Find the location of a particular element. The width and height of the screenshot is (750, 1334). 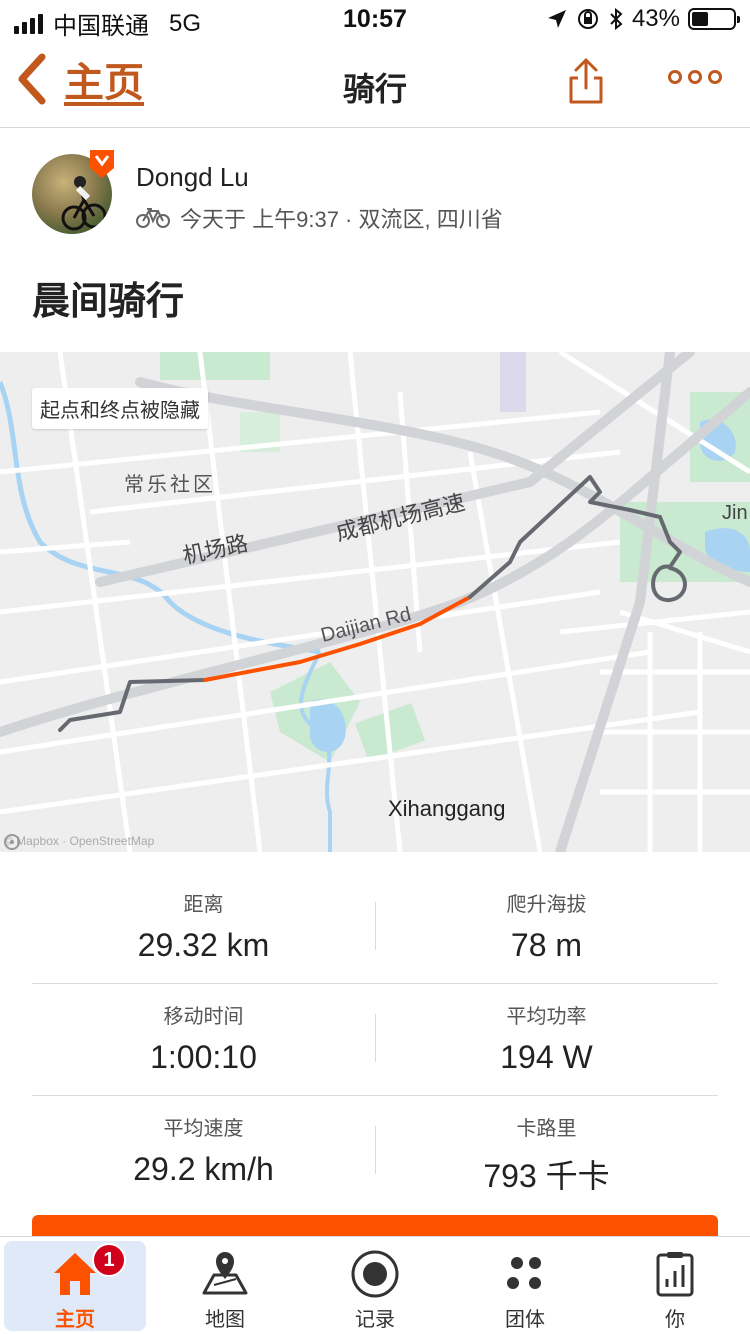

battery-icon is located at coordinates (714, 19).